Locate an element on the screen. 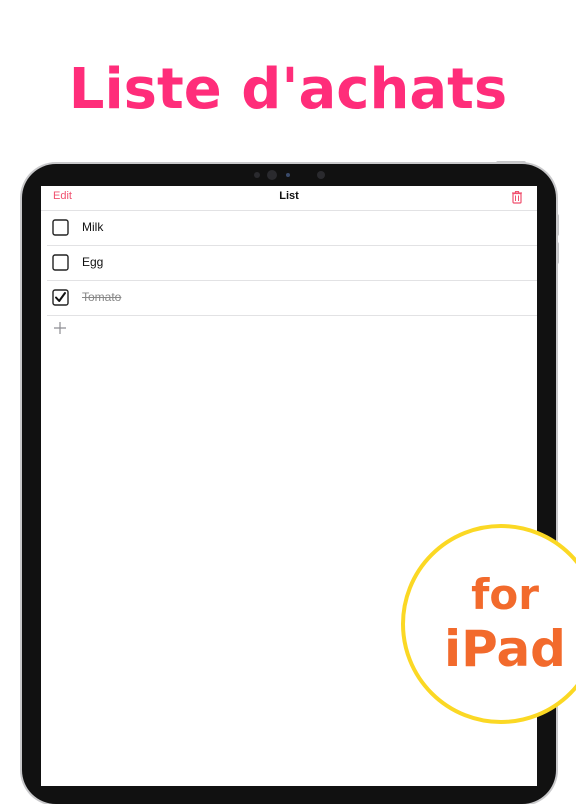  navigation-bar: Edit List is located at coordinates (289, 198).